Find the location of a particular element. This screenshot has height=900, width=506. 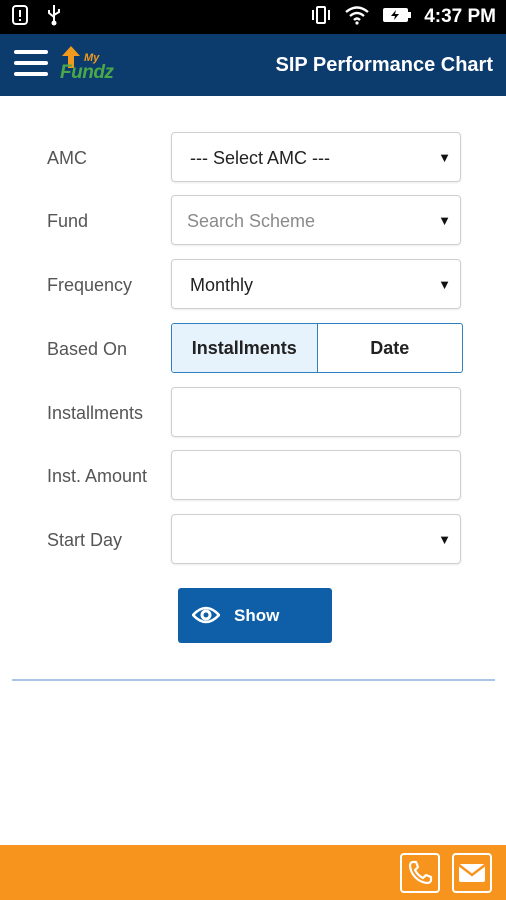

phone-icon is located at coordinates (420, 873).